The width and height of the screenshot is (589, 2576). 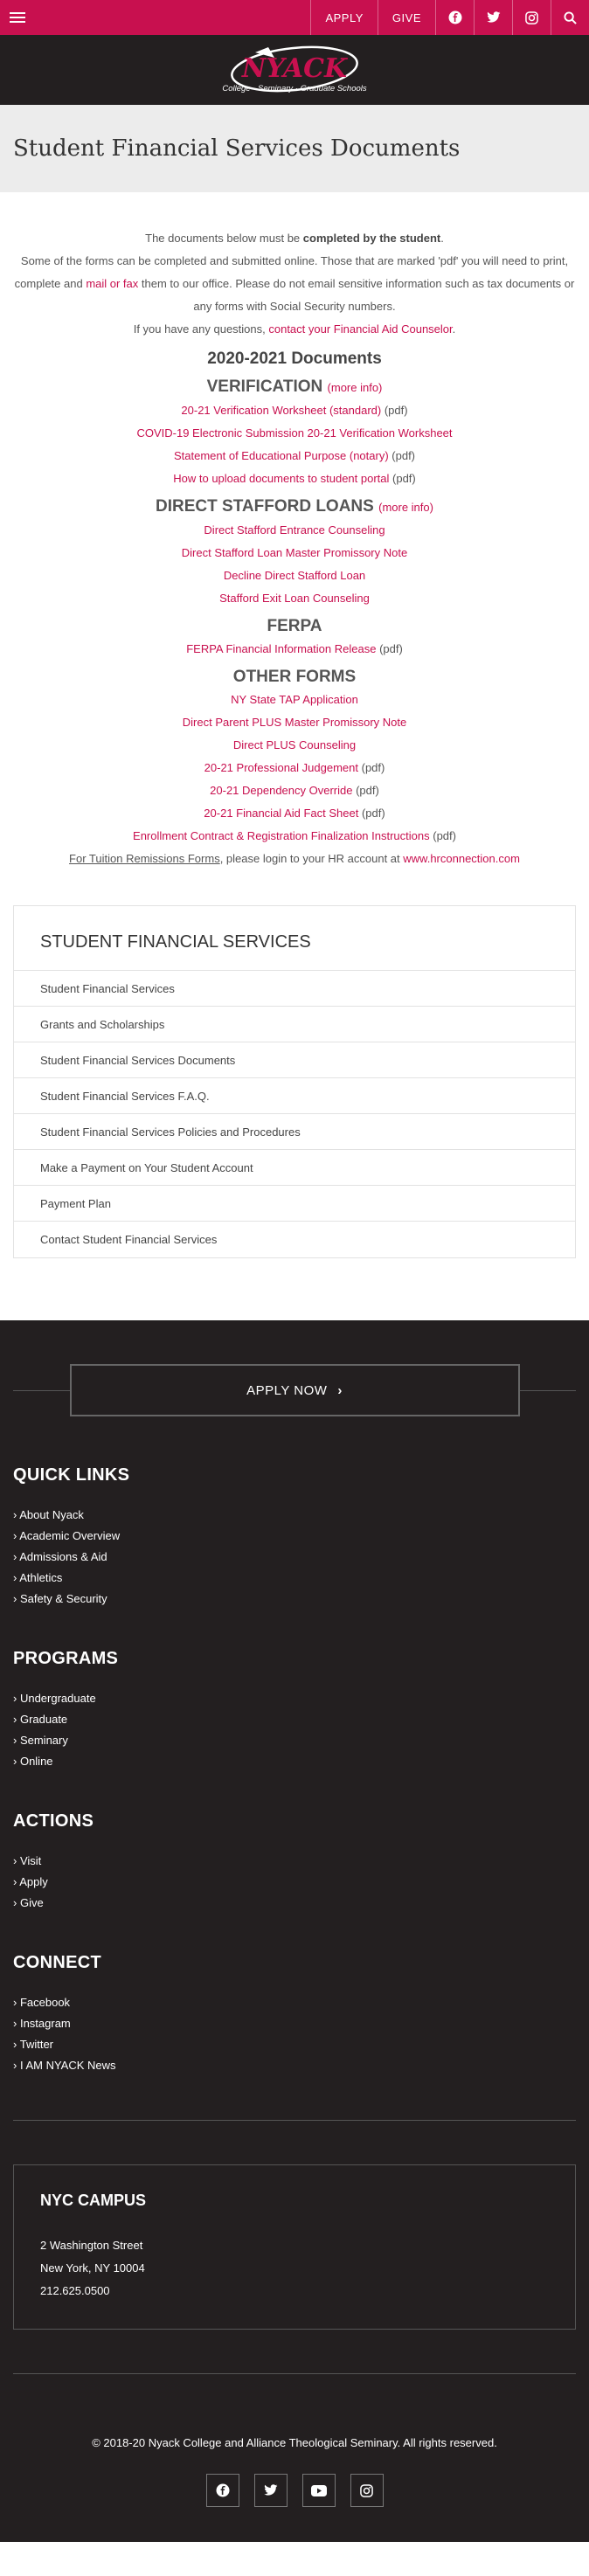 What do you see at coordinates (281, 410) in the screenshot?
I see `doc-link: 20-21 Verification Worksheet (standard)` at bounding box center [281, 410].